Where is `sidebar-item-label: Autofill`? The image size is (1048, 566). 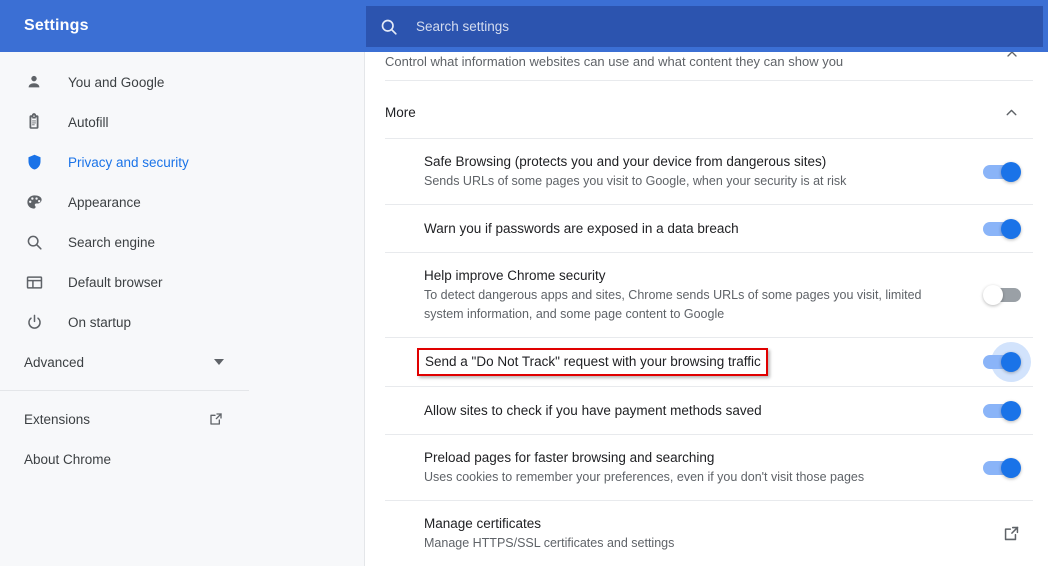
sidebar-item-label: Autofill is located at coordinates (88, 122).